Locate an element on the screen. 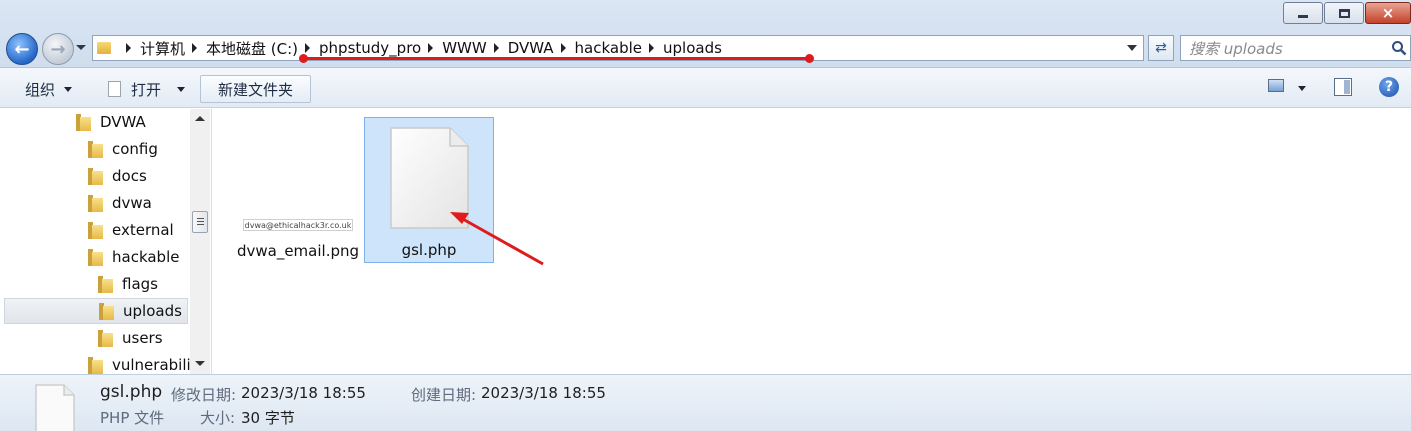 The image size is (1411, 431). breadcrumb-item: uploads is located at coordinates (692, 48).